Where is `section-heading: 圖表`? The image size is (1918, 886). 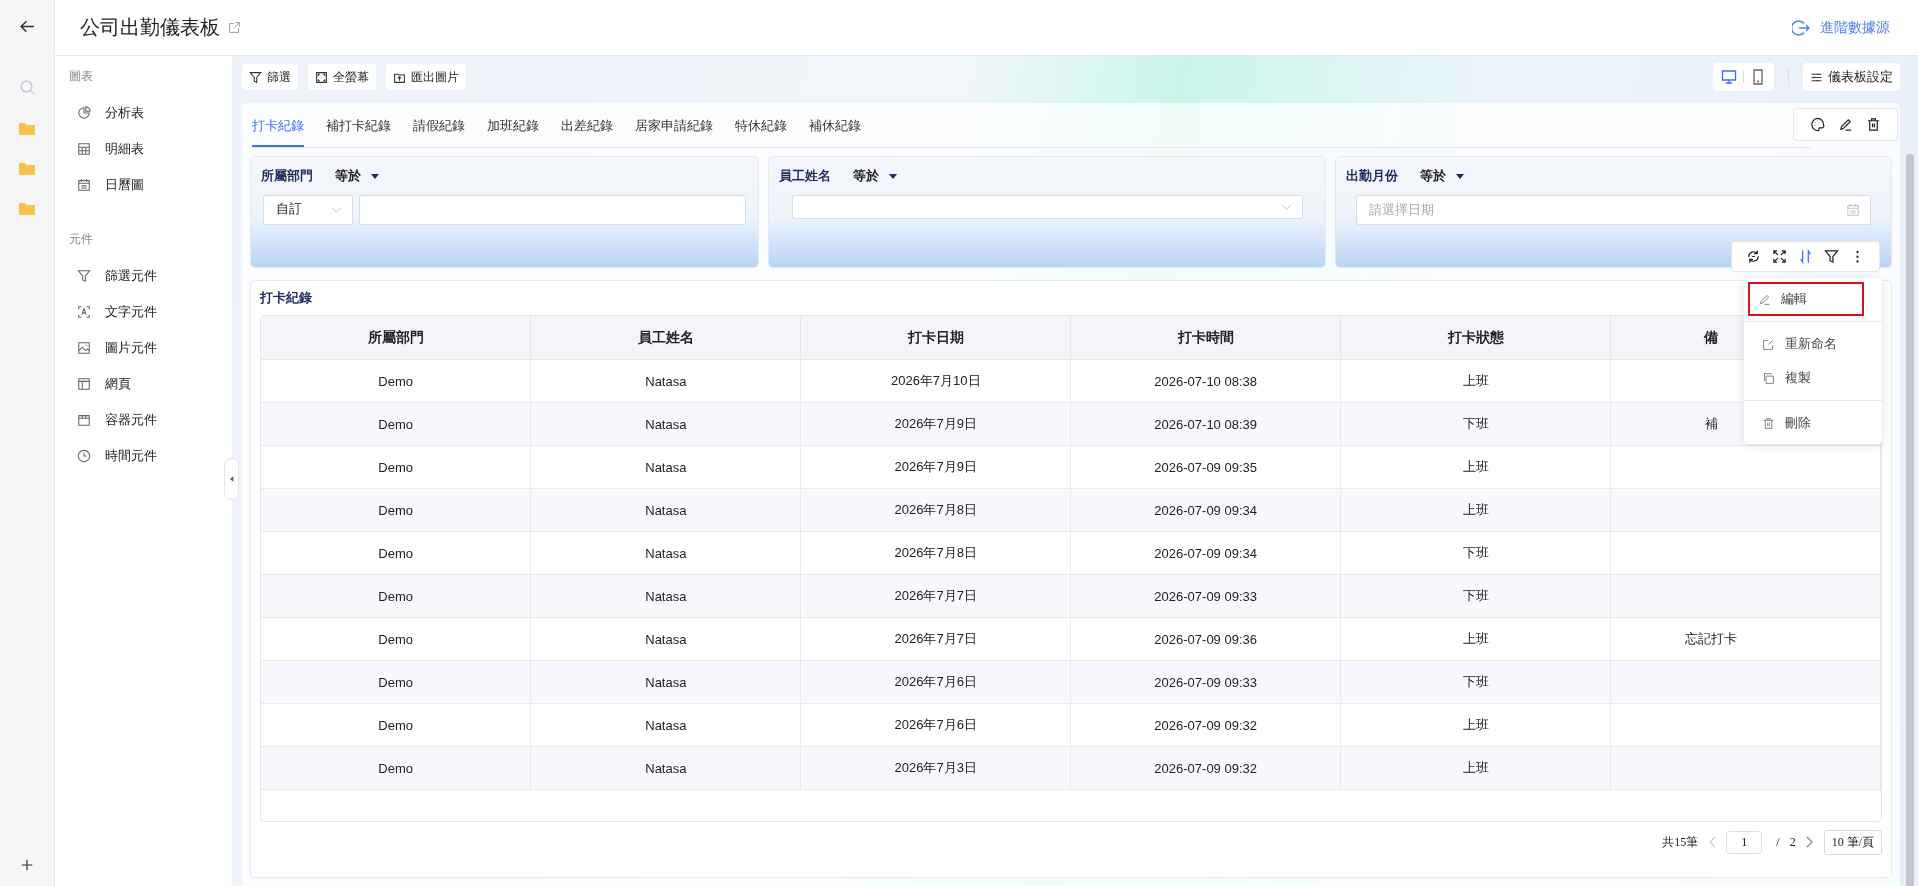 section-heading: 圖表 is located at coordinates (81, 76).